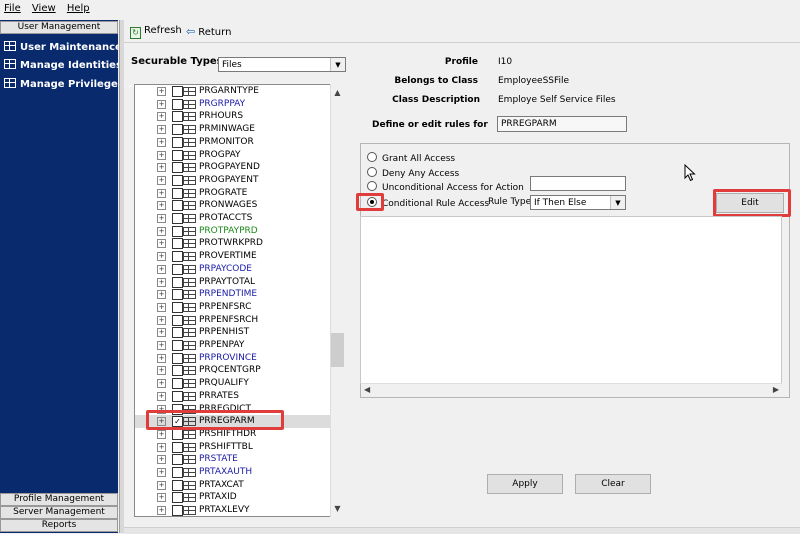  Describe the element at coordinates (208, 31) in the screenshot. I see `return-button: ⇦ Return` at that location.